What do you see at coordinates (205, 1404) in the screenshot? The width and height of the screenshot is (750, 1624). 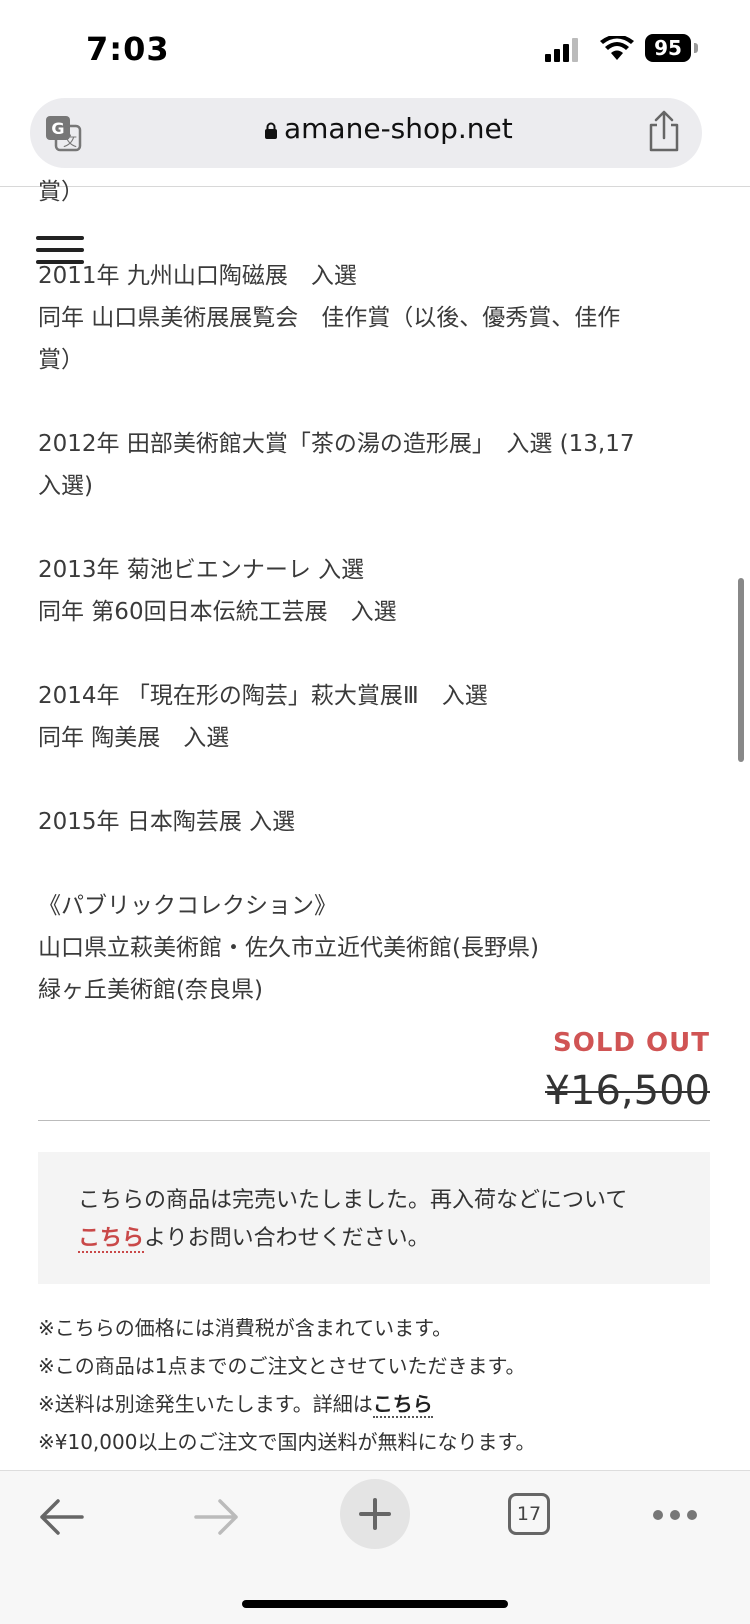 I see `note-shipping-text: ※送料は別途発生いたします。詳細は` at bounding box center [205, 1404].